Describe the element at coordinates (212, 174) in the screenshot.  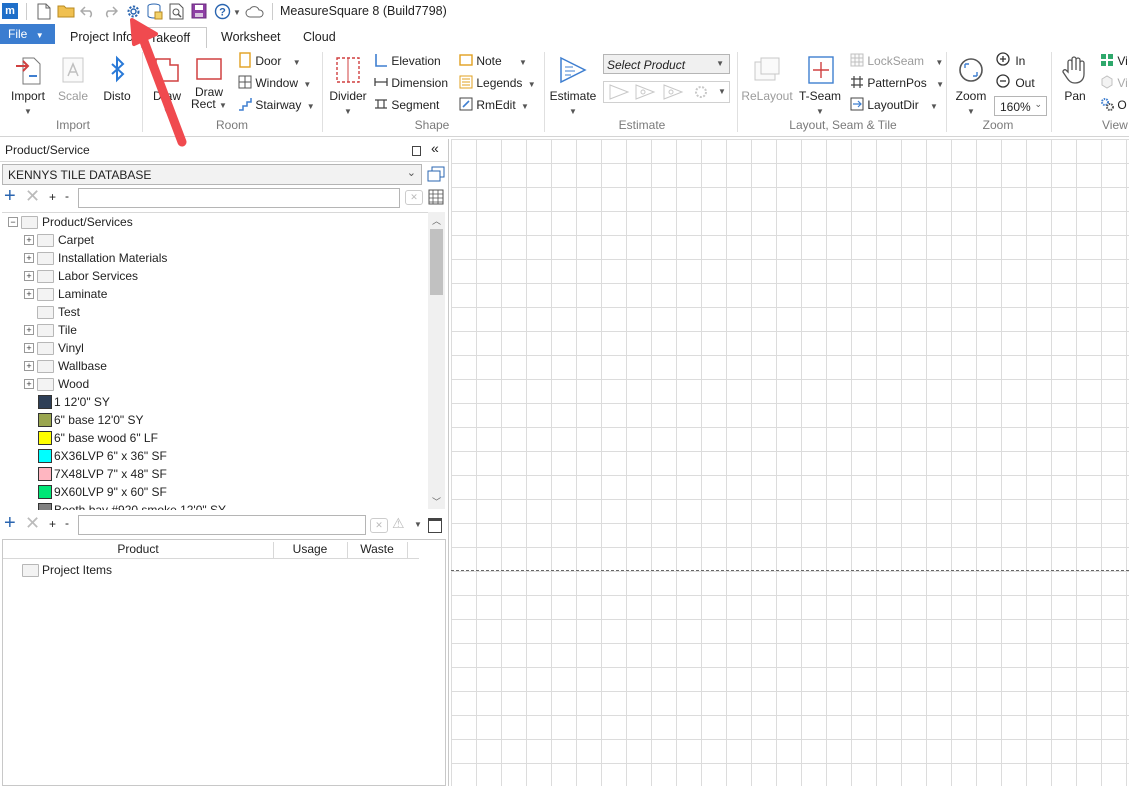
I see `database-dropdown: KENNYS TILE DATABASE ⌄` at that location.